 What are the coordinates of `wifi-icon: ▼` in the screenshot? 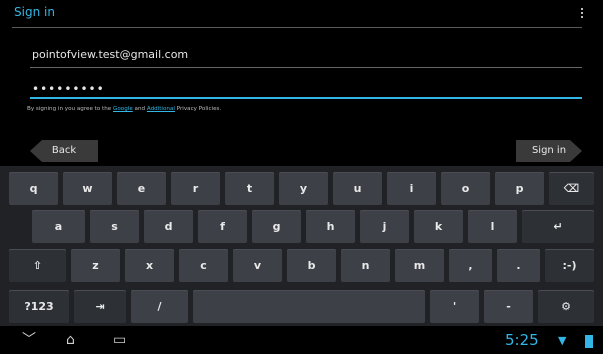 It's located at (562, 340).